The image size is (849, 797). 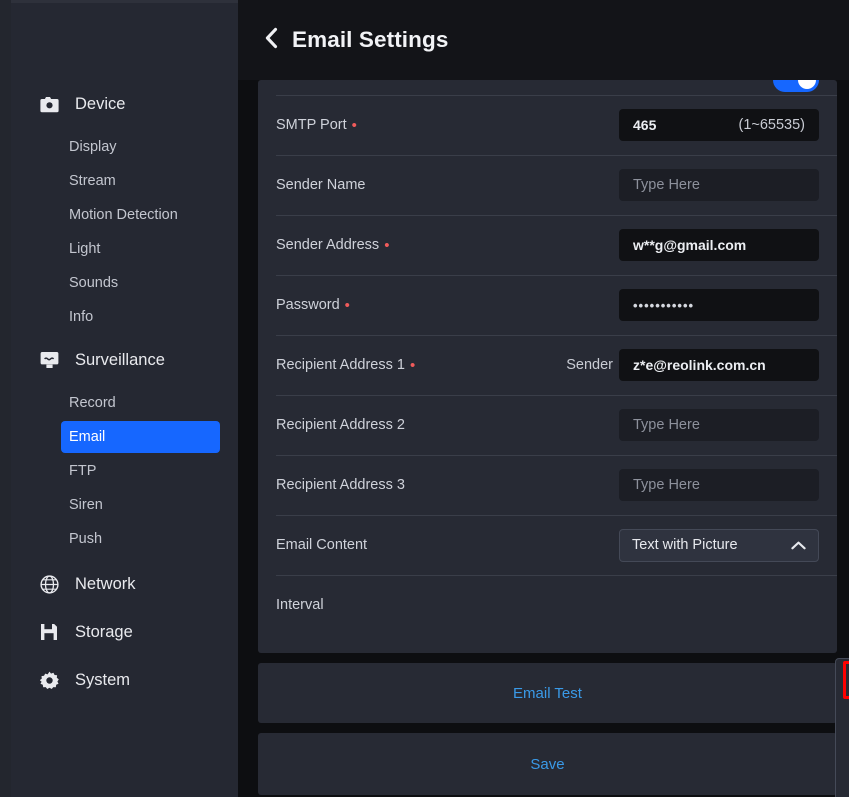 I want to click on save-label: Save, so click(x=547, y=764).